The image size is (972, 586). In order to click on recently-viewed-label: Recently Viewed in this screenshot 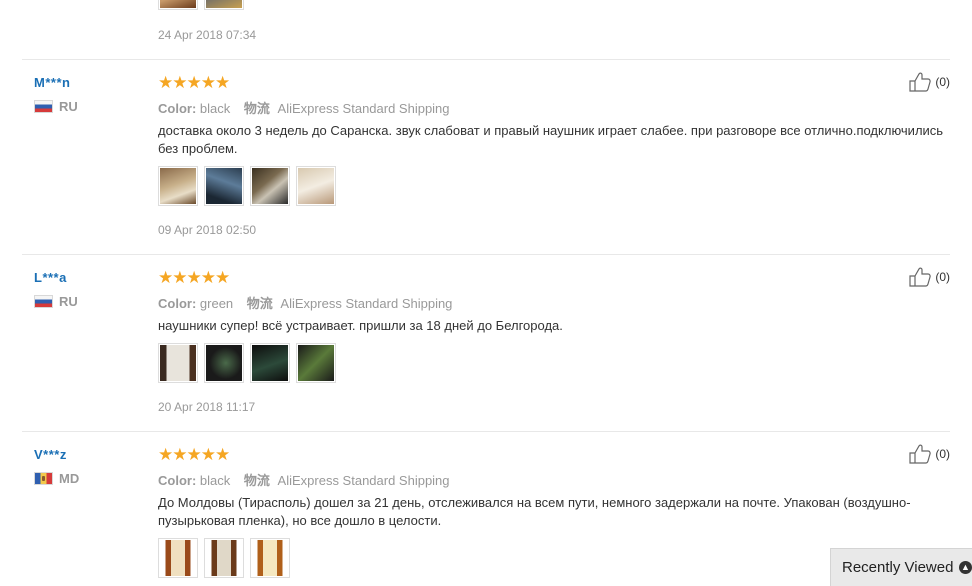, I will do `click(898, 567)`.